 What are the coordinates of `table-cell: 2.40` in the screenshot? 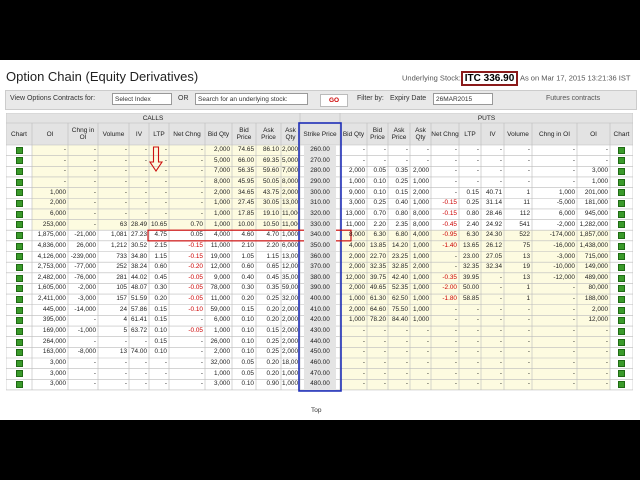 It's located at (469, 225).